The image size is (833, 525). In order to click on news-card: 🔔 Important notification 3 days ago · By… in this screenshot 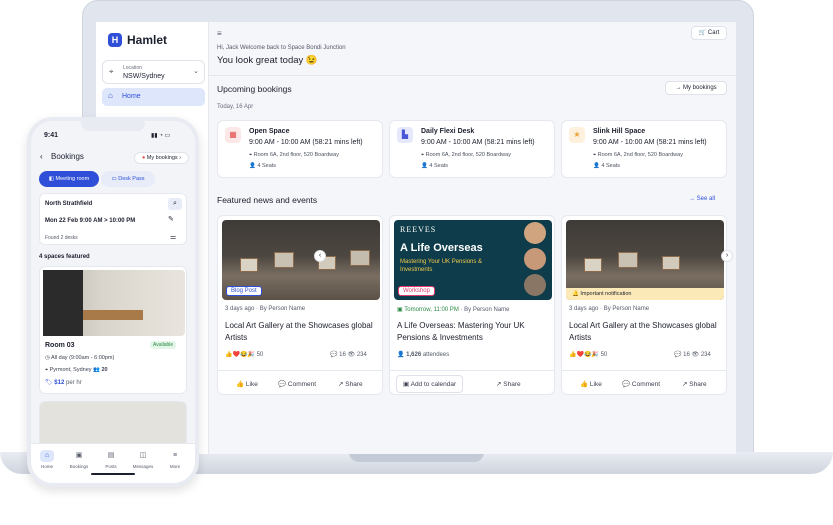, I will do `click(644, 305)`.